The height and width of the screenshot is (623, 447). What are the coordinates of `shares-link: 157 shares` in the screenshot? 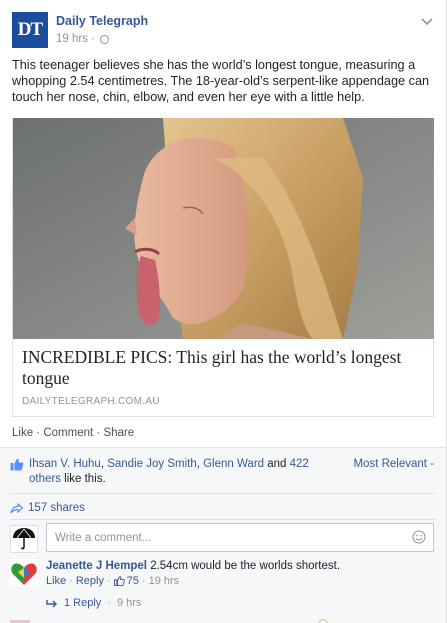 It's located at (47, 508).